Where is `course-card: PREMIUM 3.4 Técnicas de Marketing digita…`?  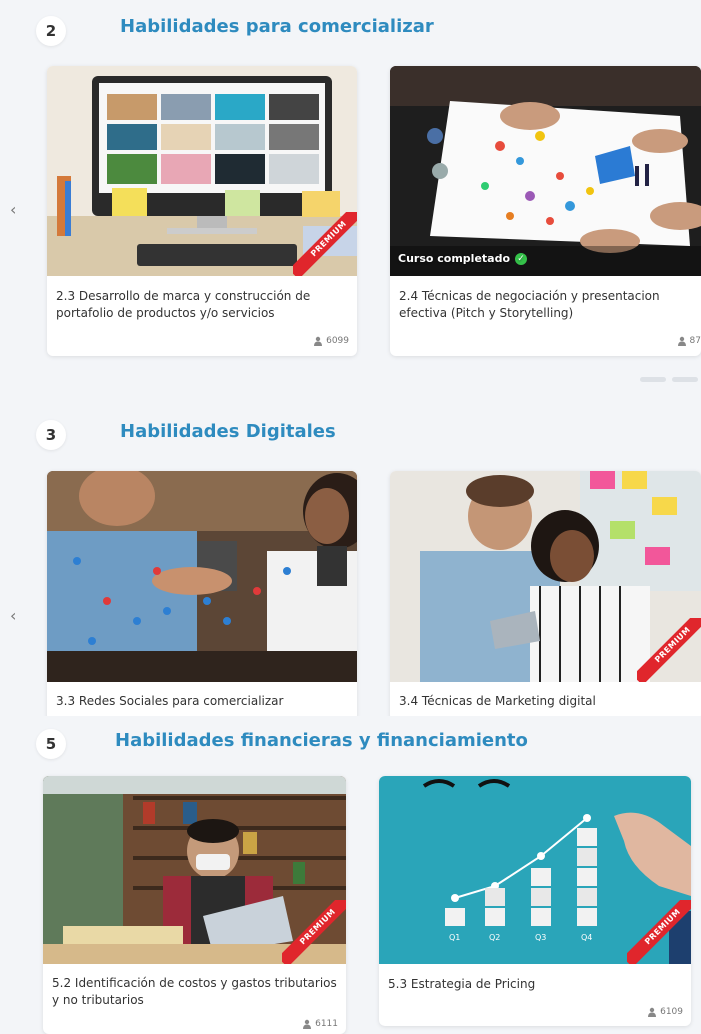 course-card: PREMIUM 3.4 Técnicas de Marketing digita… is located at coordinates (545, 596).